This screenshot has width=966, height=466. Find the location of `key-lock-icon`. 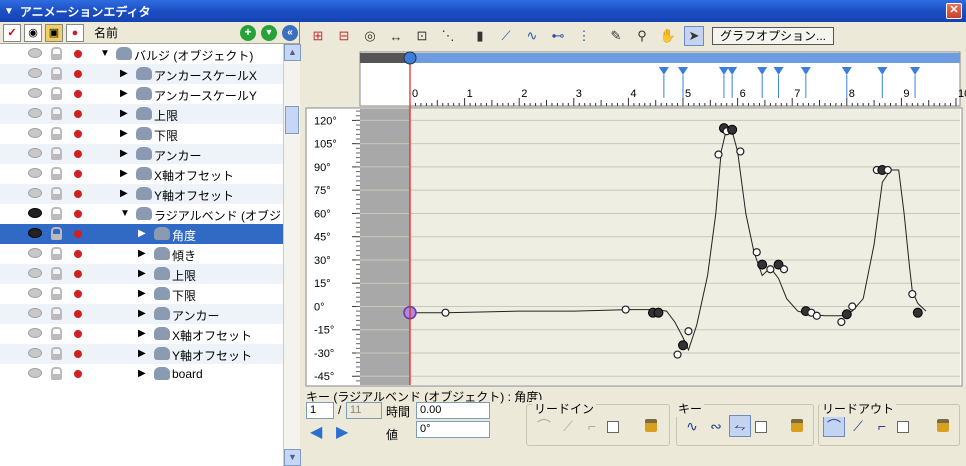

key-lock-icon is located at coordinates (797, 425).